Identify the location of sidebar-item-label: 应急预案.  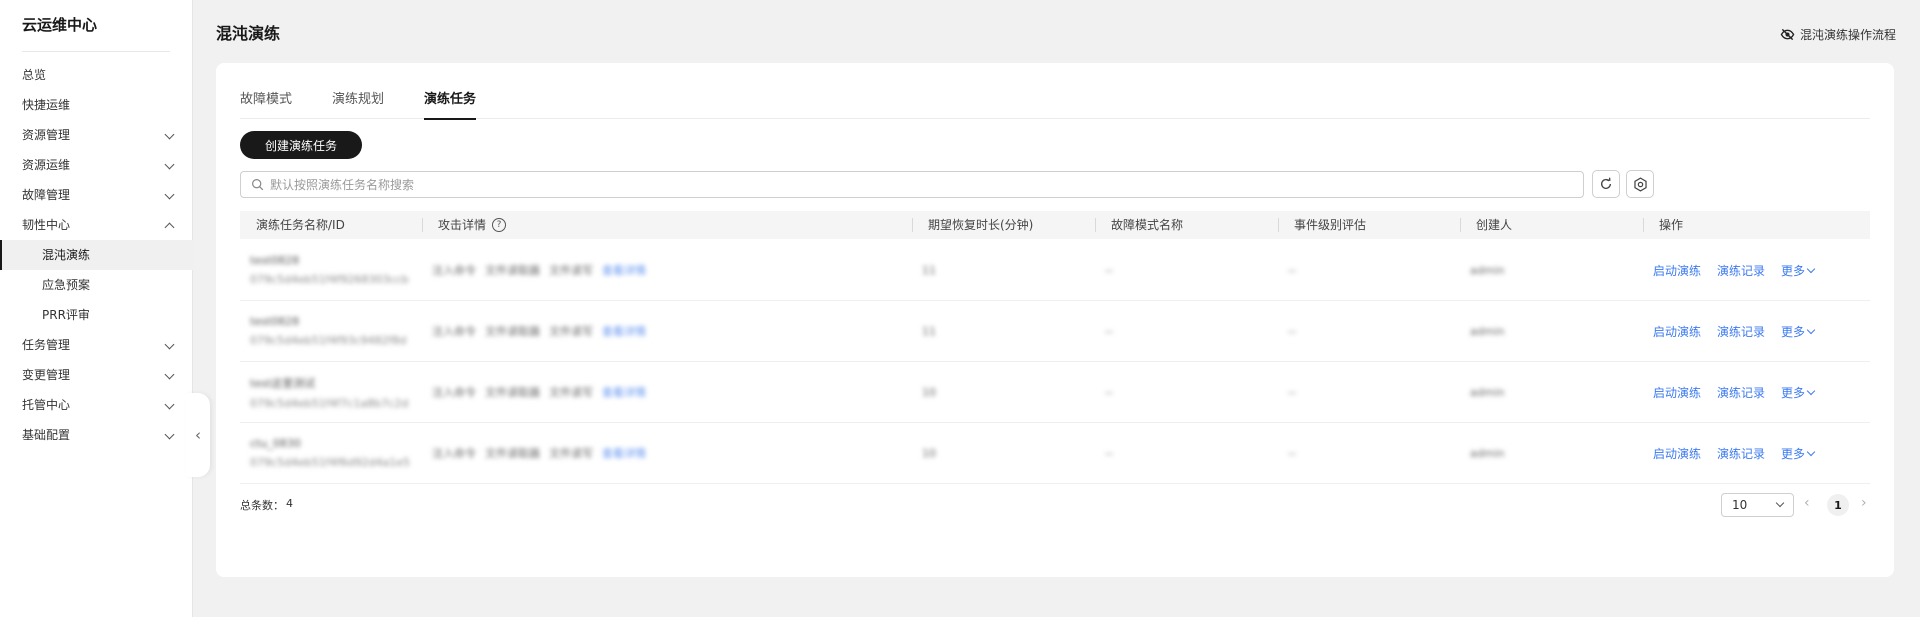
(66, 285).